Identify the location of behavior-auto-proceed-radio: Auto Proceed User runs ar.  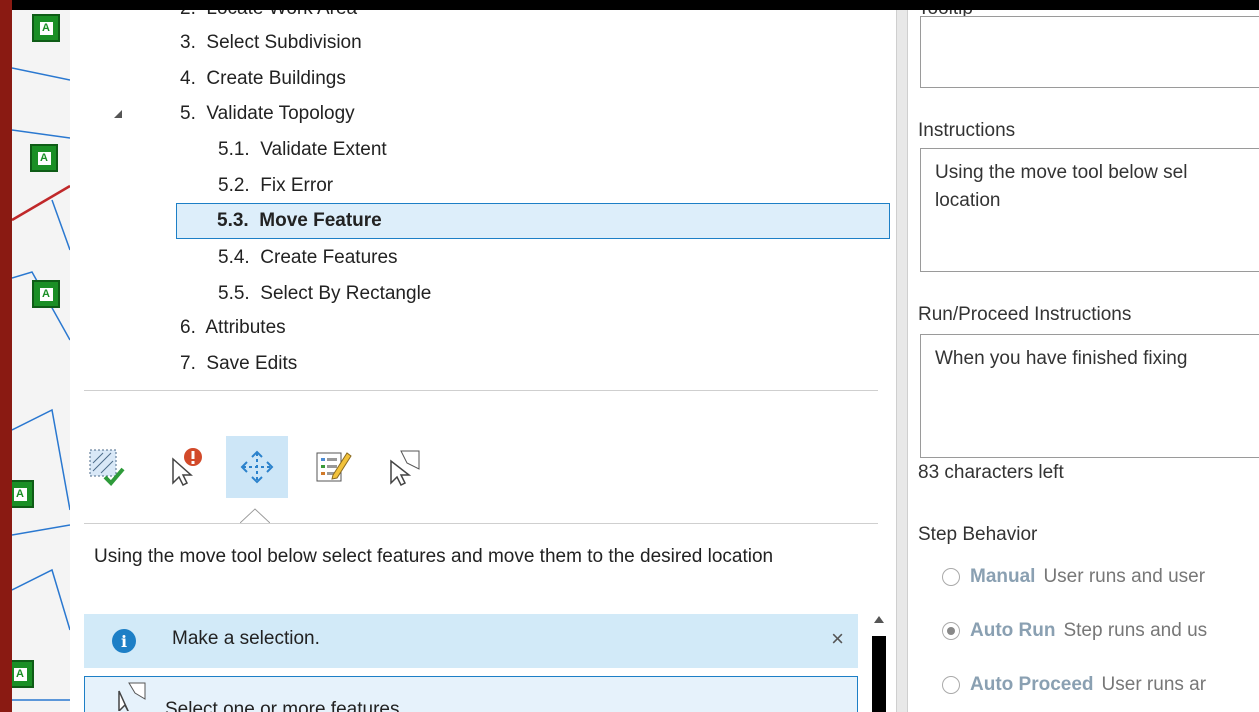
(1074, 685).